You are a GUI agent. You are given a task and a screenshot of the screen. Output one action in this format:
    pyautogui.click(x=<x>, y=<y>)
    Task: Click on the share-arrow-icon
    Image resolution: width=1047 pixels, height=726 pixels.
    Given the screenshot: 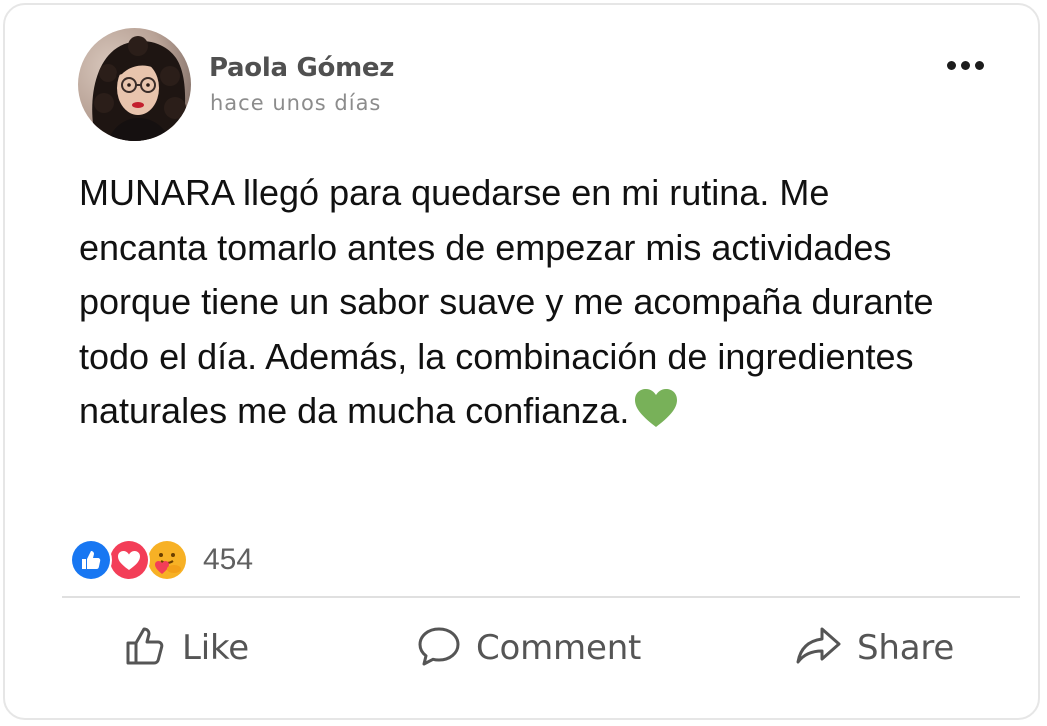 What is the action you would take?
    pyautogui.click(x=819, y=648)
    